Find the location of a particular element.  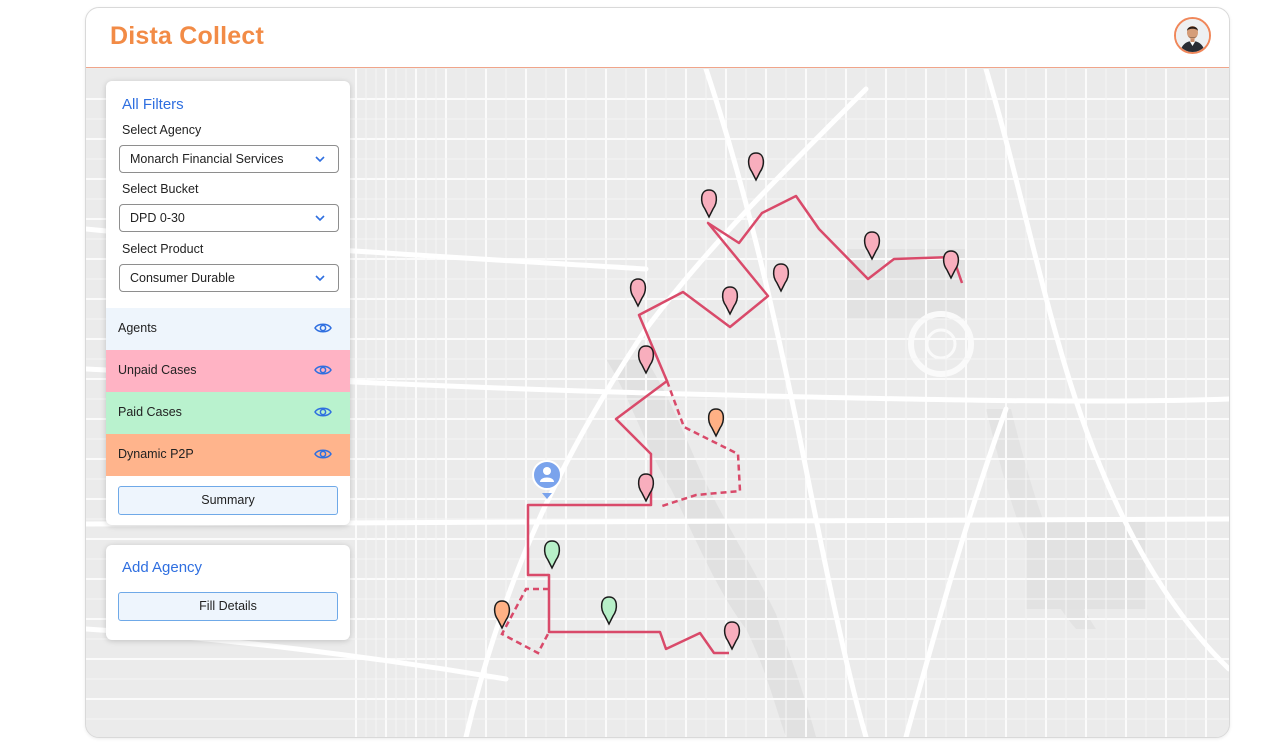

product-label: Select Product is located at coordinates (163, 249).